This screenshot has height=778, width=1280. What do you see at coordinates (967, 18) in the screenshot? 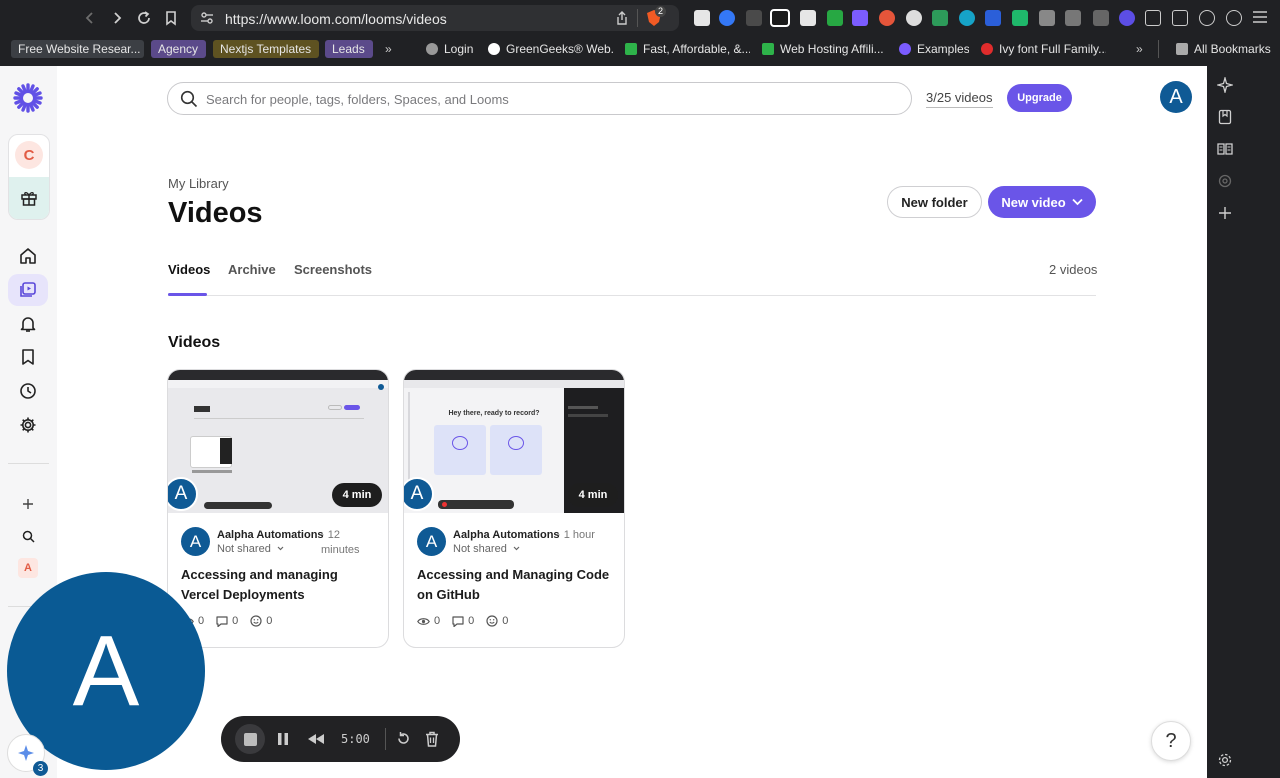
I see `extension-edge-icon` at bounding box center [967, 18].